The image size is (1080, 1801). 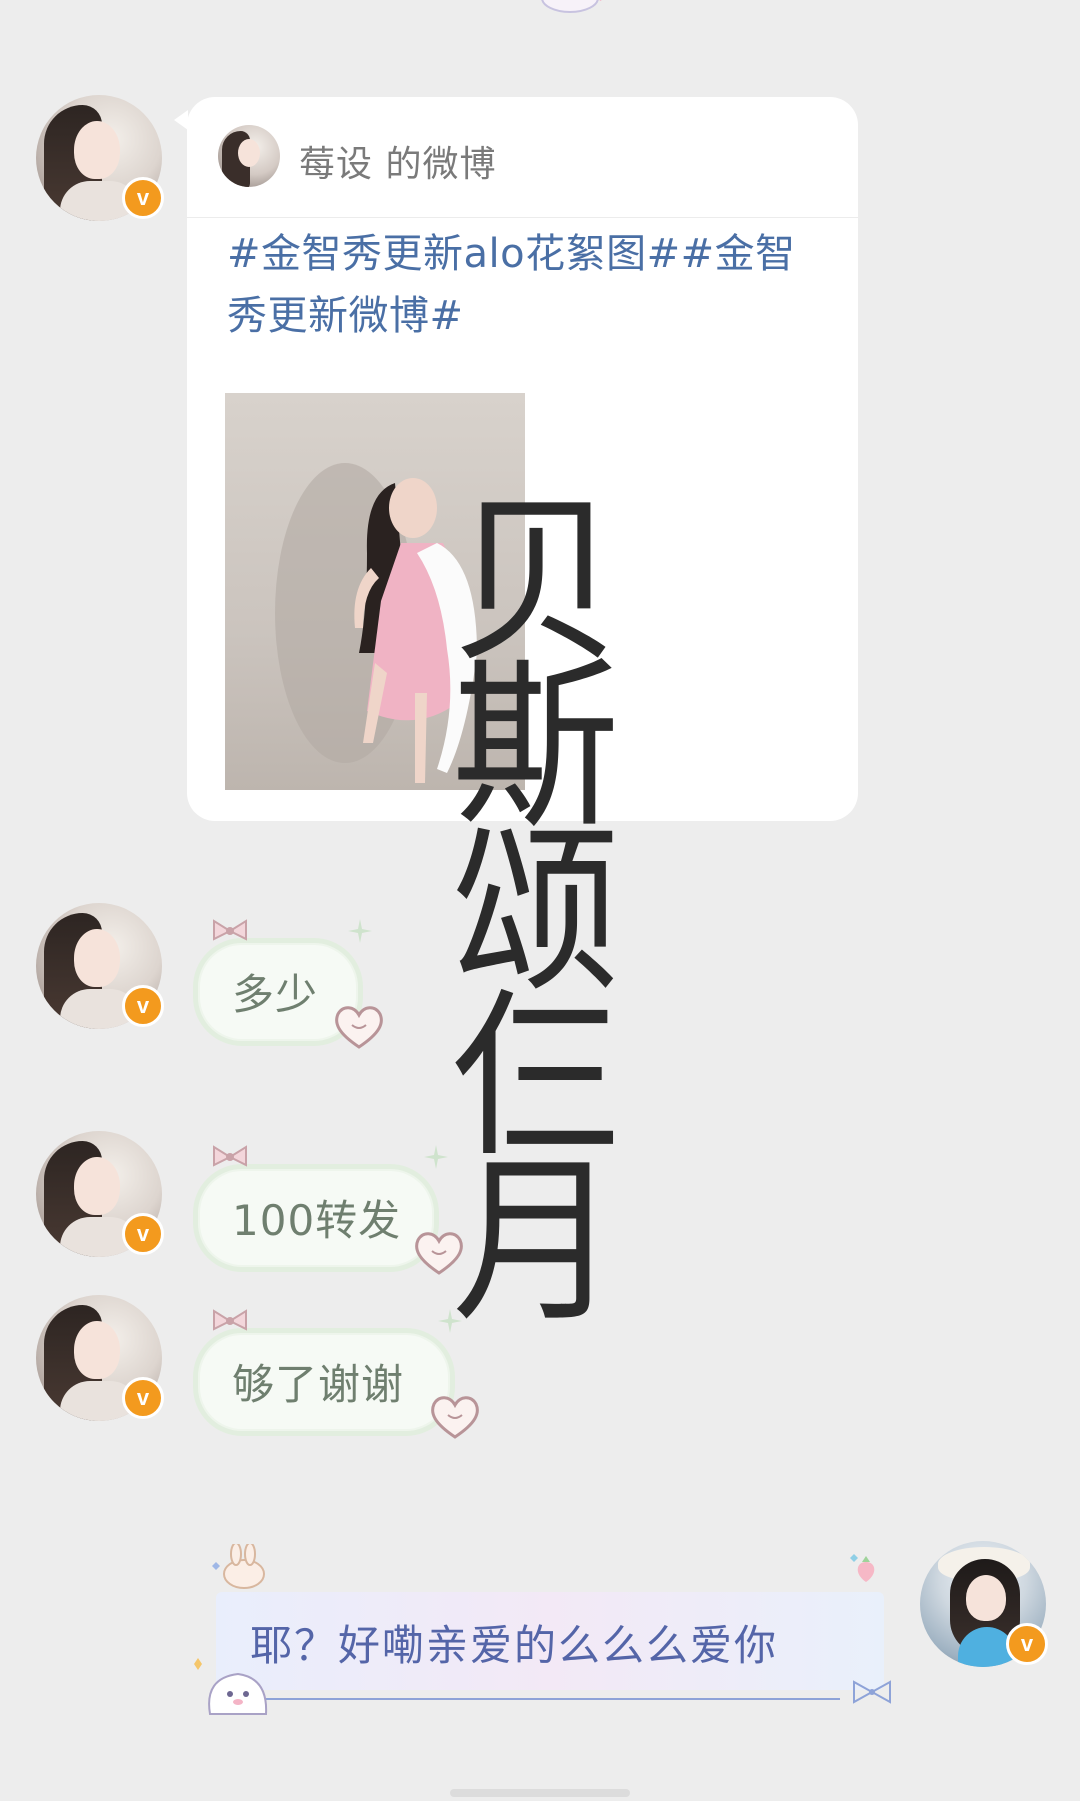 I want to click on bottom-indicator, so click(x=540, y=1793).